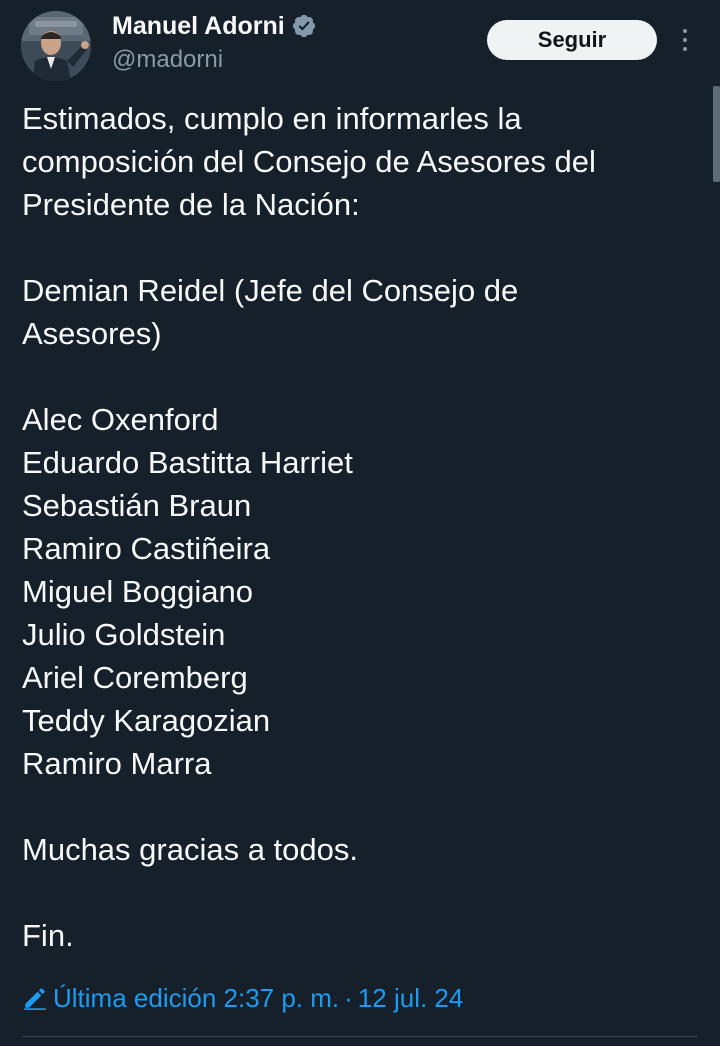 The image size is (720, 1046). What do you see at coordinates (120, 419) in the screenshot?
I see `tweet-line: Alec Oxenford` at bounding box center [120, 419].